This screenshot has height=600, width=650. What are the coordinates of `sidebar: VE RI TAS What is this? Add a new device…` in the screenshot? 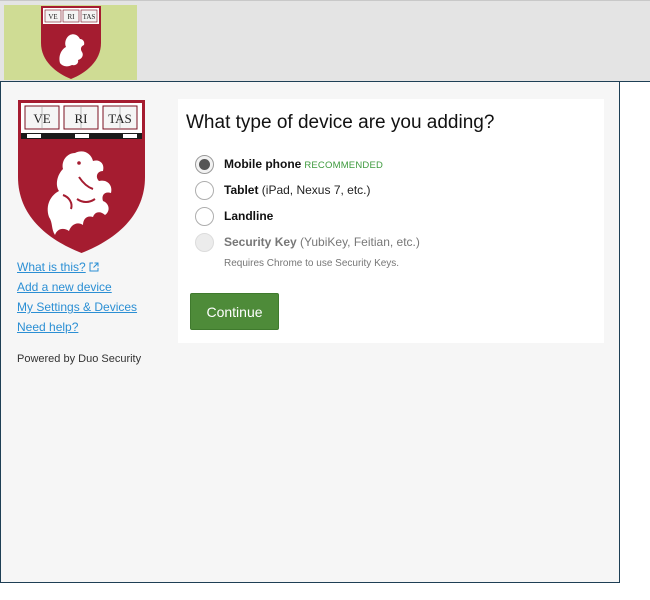 It's located at (92, 232).